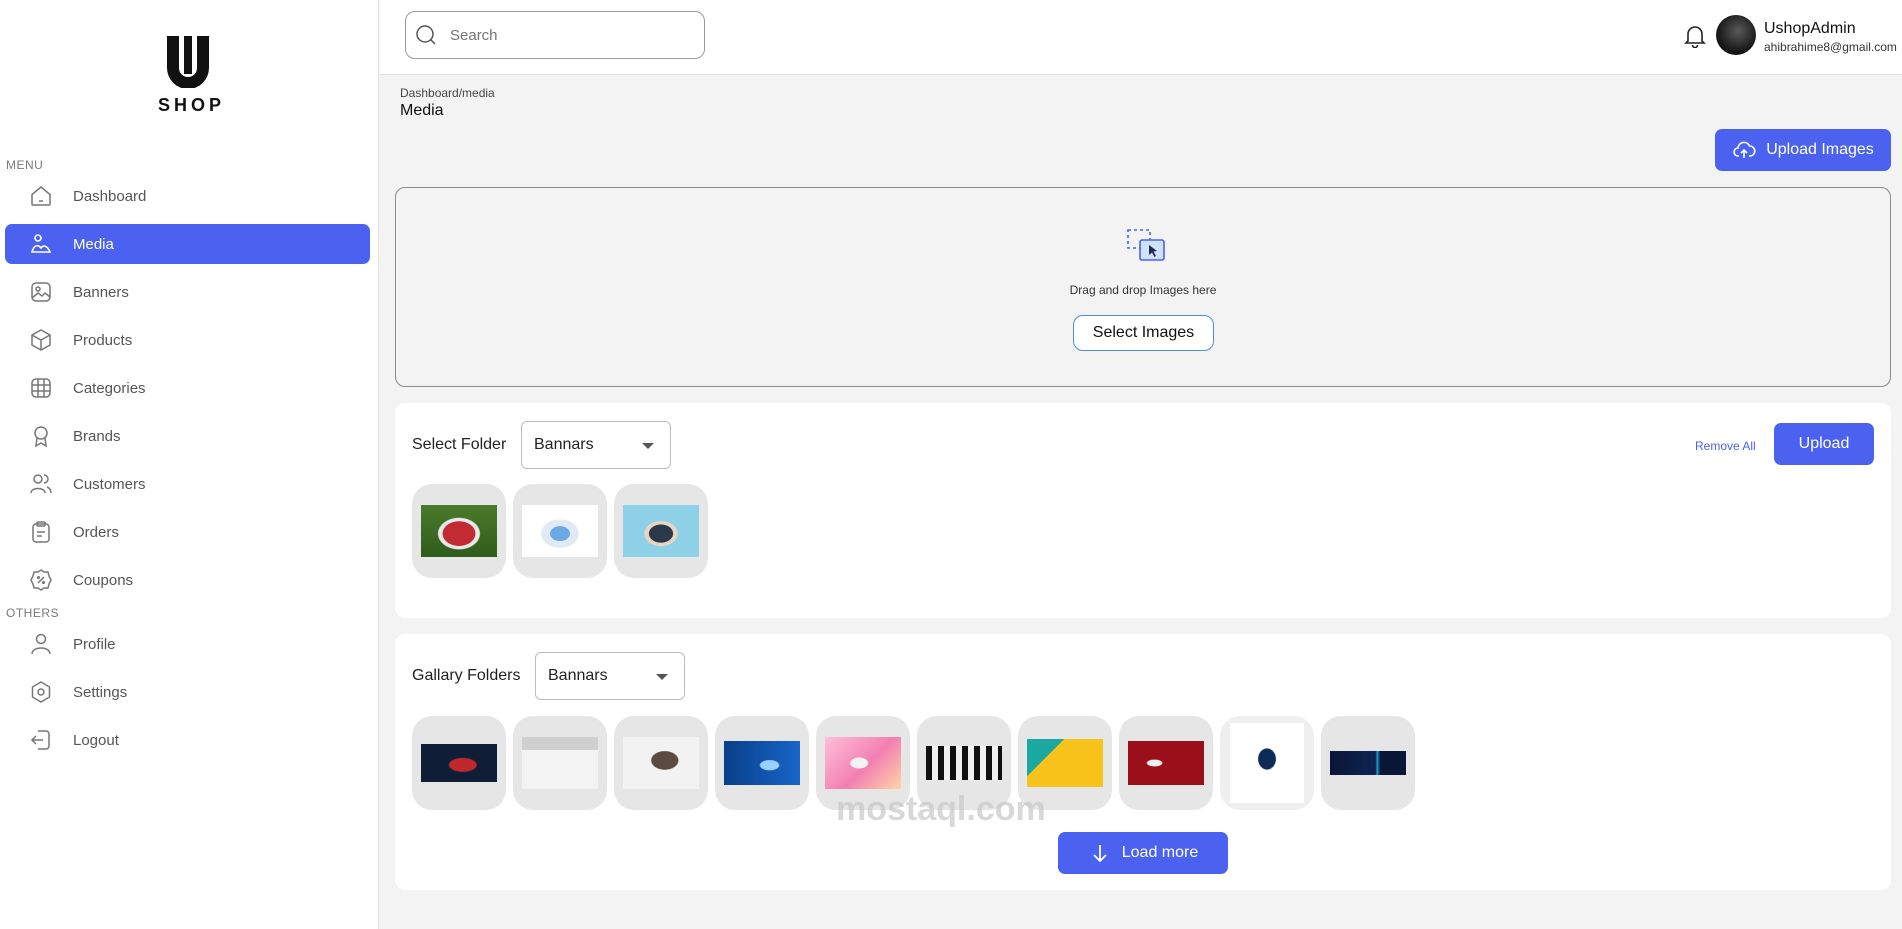 The image size is (1902, 929). Describe the element at coordinates (610, 676) in the screenshot. I see `gallery-folder-select: Bannars` at that location.